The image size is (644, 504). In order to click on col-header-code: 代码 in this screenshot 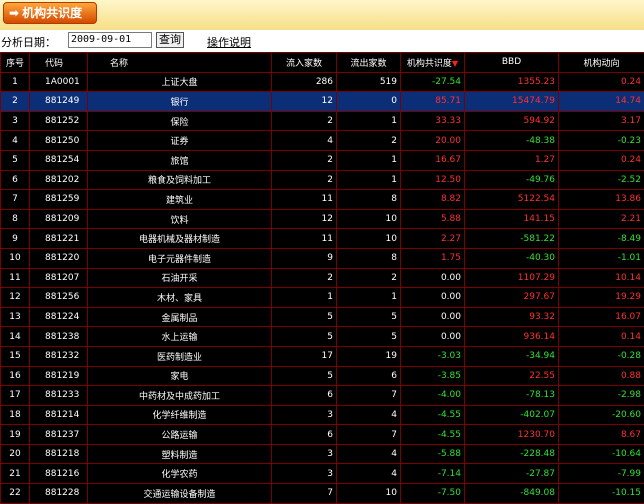, I will do `click(59, 63)`.